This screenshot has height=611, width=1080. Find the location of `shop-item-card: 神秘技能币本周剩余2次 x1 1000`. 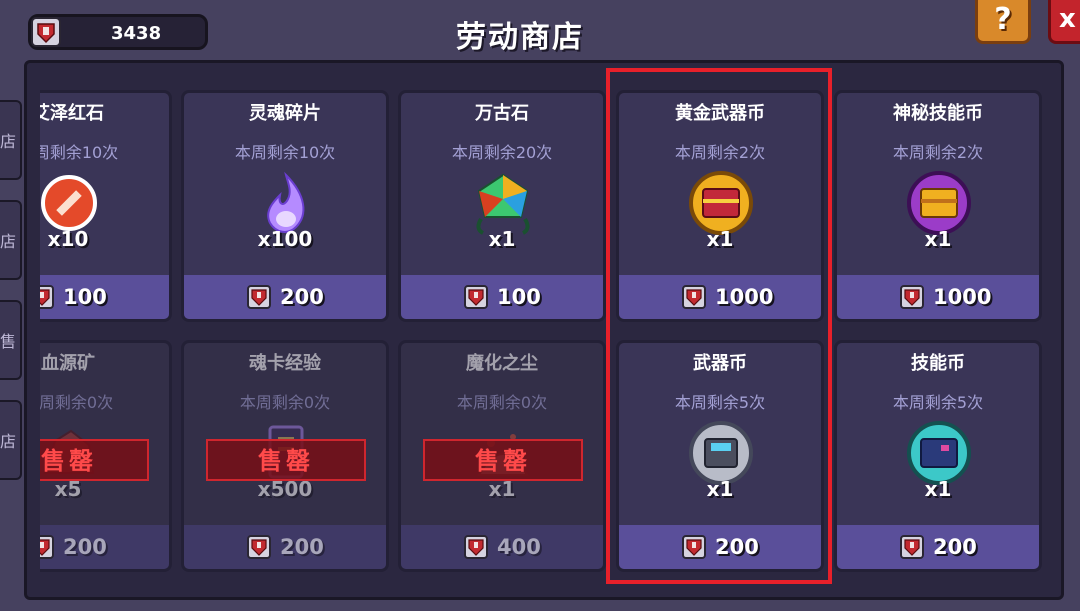

shop-item-card: 神秘技能币本周剩余2次 x1 1000 is located at coordinates (938, 206).